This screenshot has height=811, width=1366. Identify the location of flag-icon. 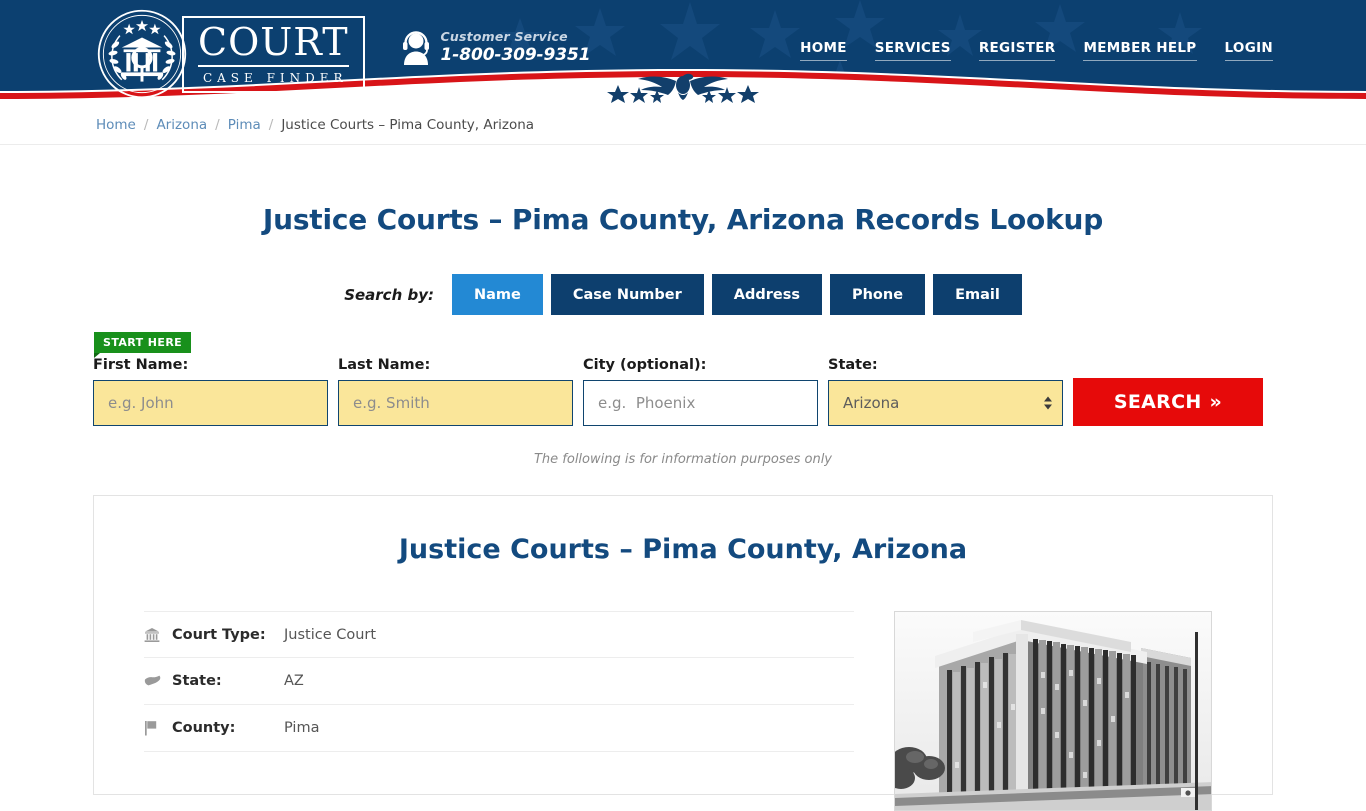
(158, 728).